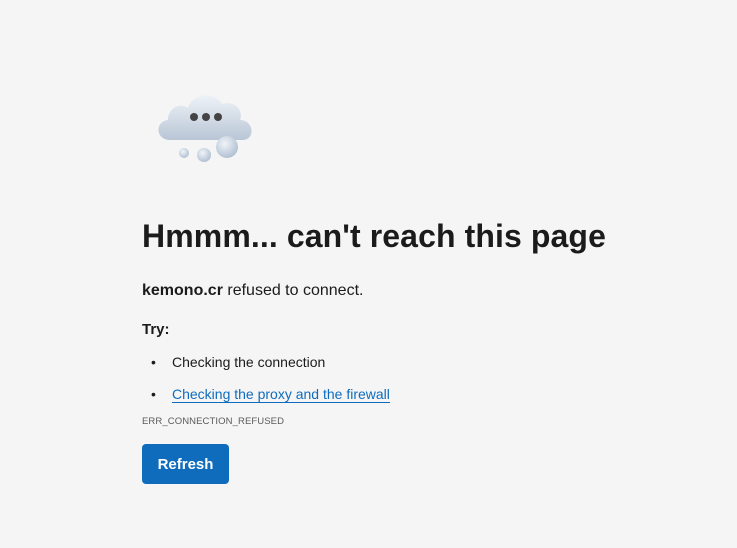 The height and width of the screenshot is (548, 737). I want to click on error-host: kemono.cr, so click(182, 290).